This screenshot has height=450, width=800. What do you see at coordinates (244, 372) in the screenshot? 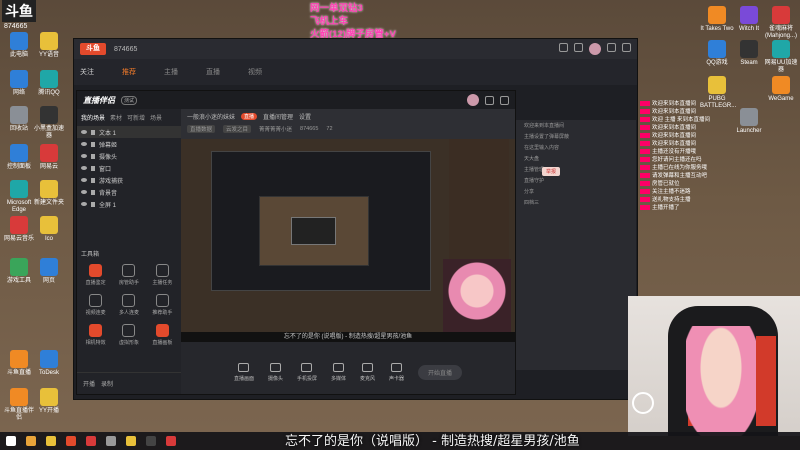
I see `source-button: 直播画面` at bounding box center [244, 372].